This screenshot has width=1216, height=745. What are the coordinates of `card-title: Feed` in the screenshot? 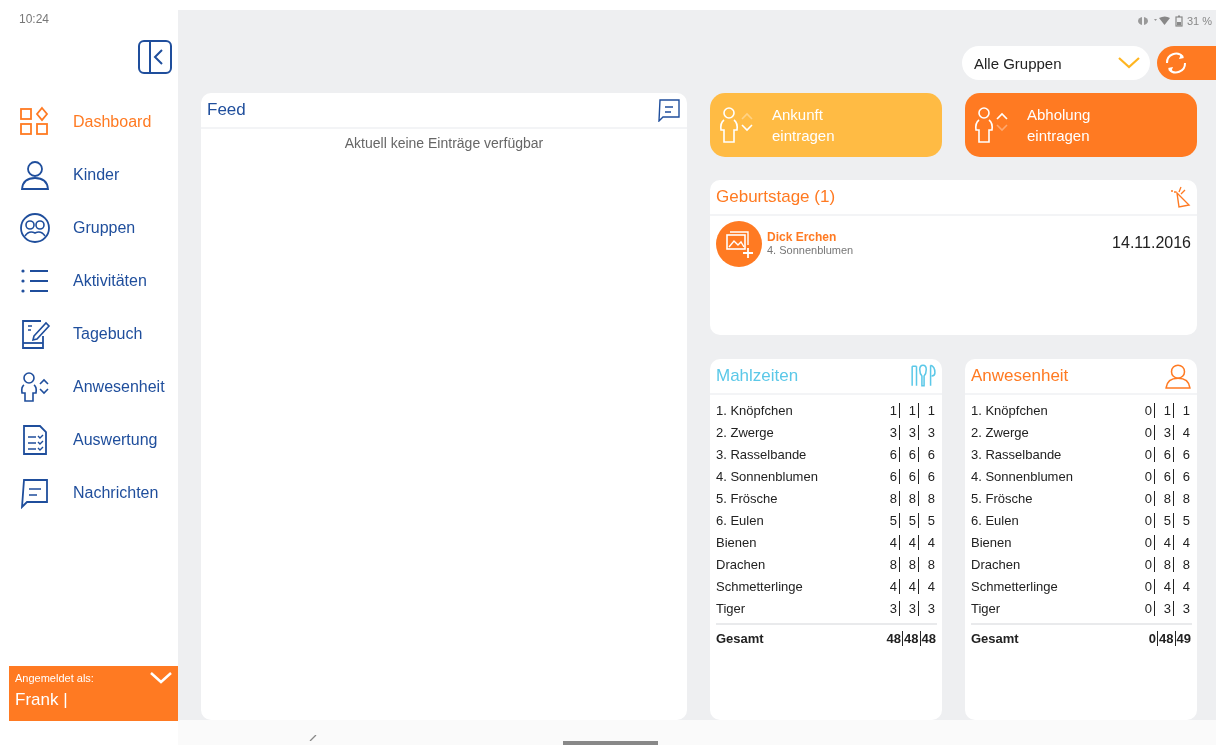 It's located at (226, 110).